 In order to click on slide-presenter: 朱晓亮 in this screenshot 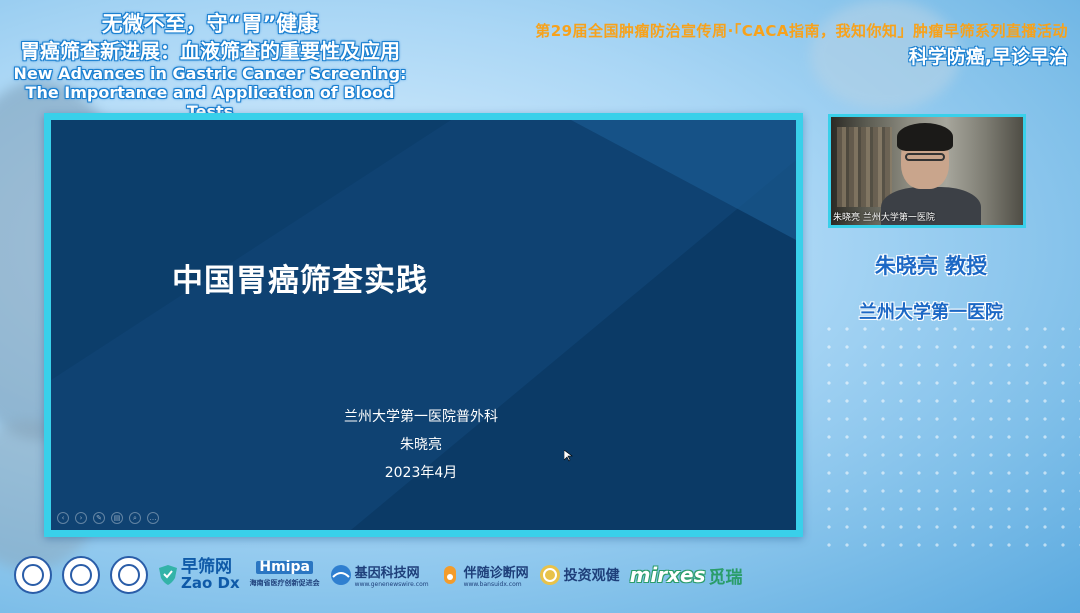, I will do `click(421, 445)`.